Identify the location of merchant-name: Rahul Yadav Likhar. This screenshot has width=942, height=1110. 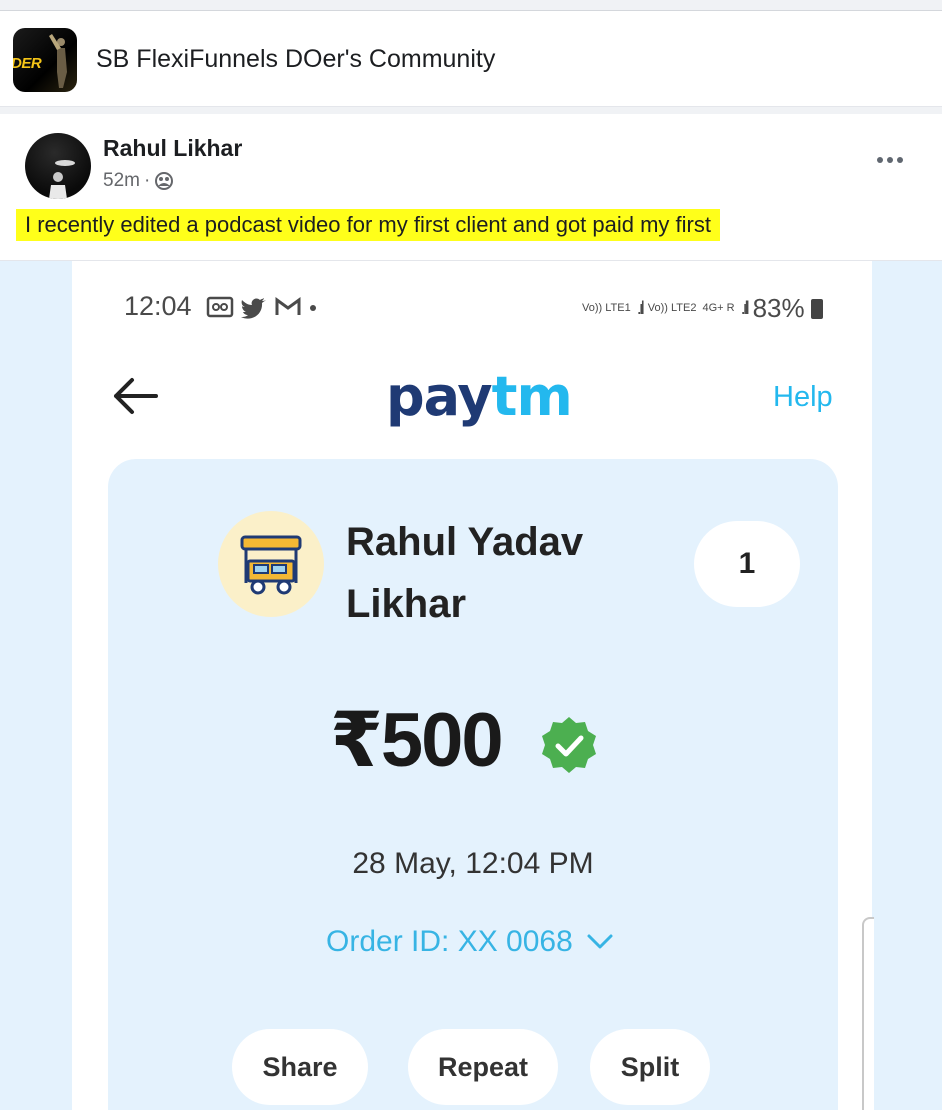
(496, 573).